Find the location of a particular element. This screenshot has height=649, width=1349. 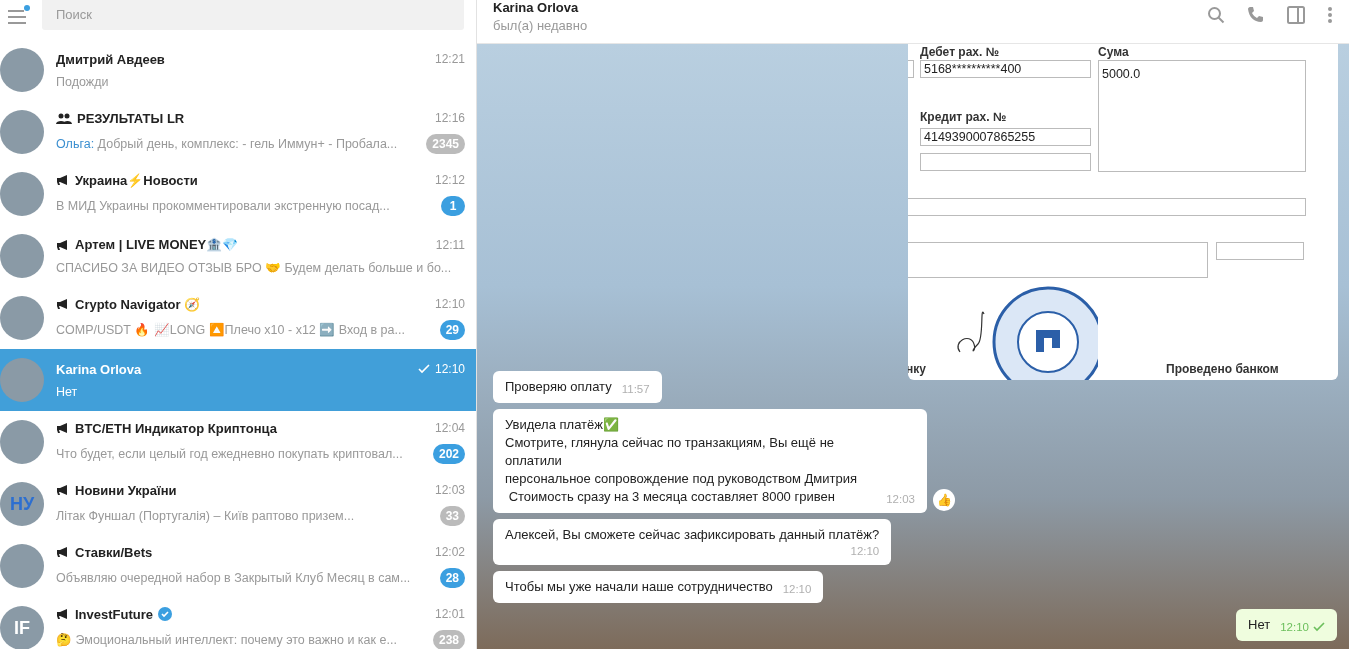

chat-time: 12:02 is located at coordinates (449, 552).